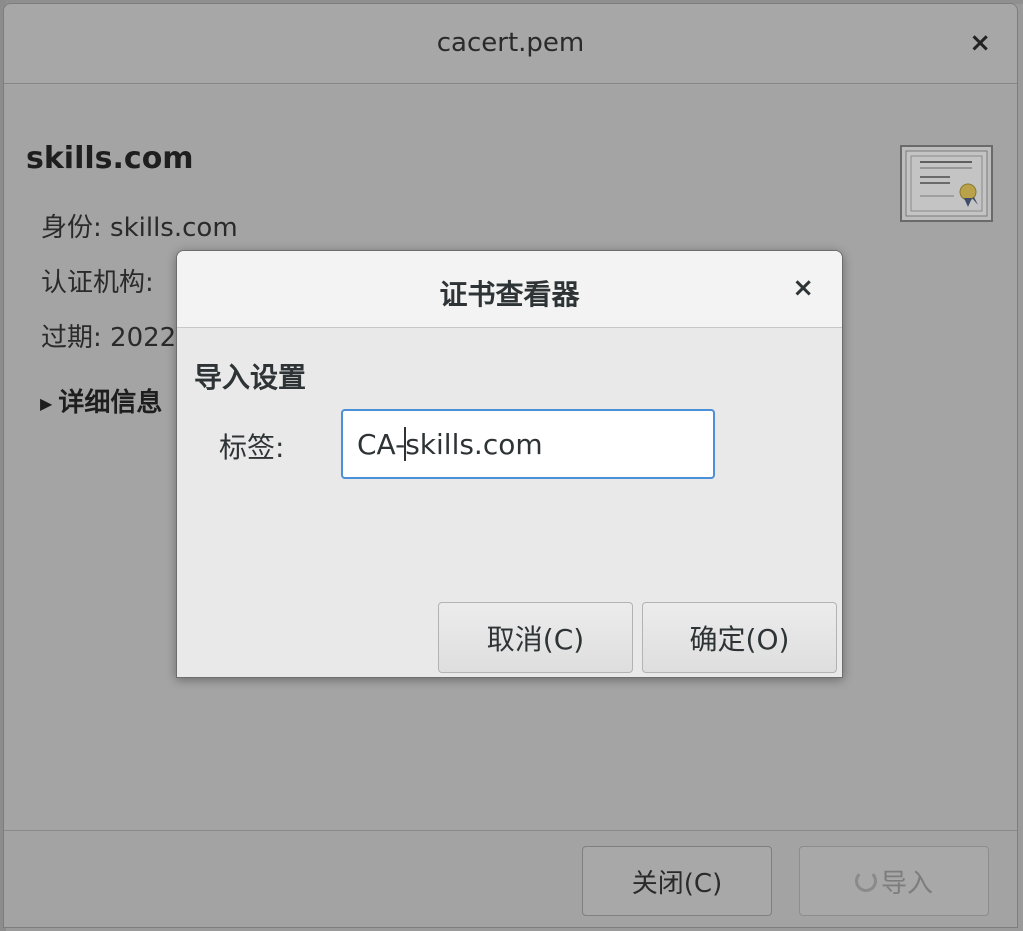  I want to click on ok-button: 确定(O), so click(739, 637).